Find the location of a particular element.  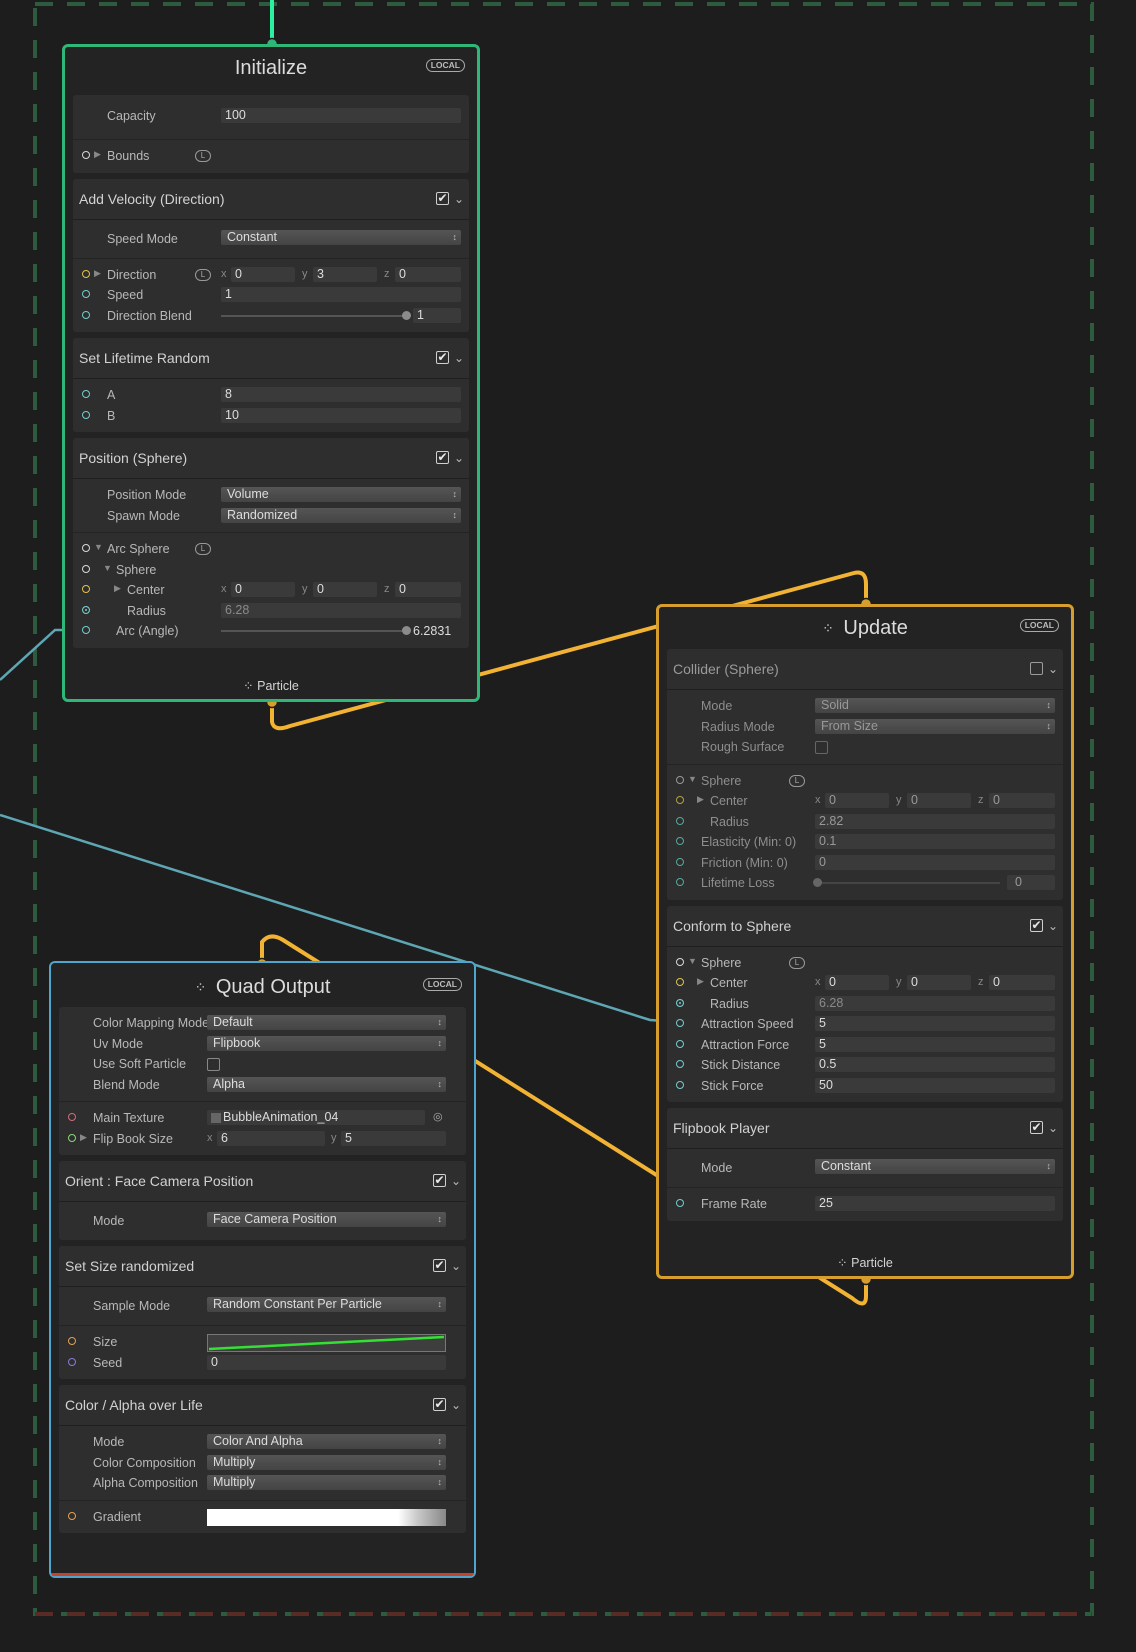

color-mapping-dropdown: Default is located at coordinates (326, 1022).